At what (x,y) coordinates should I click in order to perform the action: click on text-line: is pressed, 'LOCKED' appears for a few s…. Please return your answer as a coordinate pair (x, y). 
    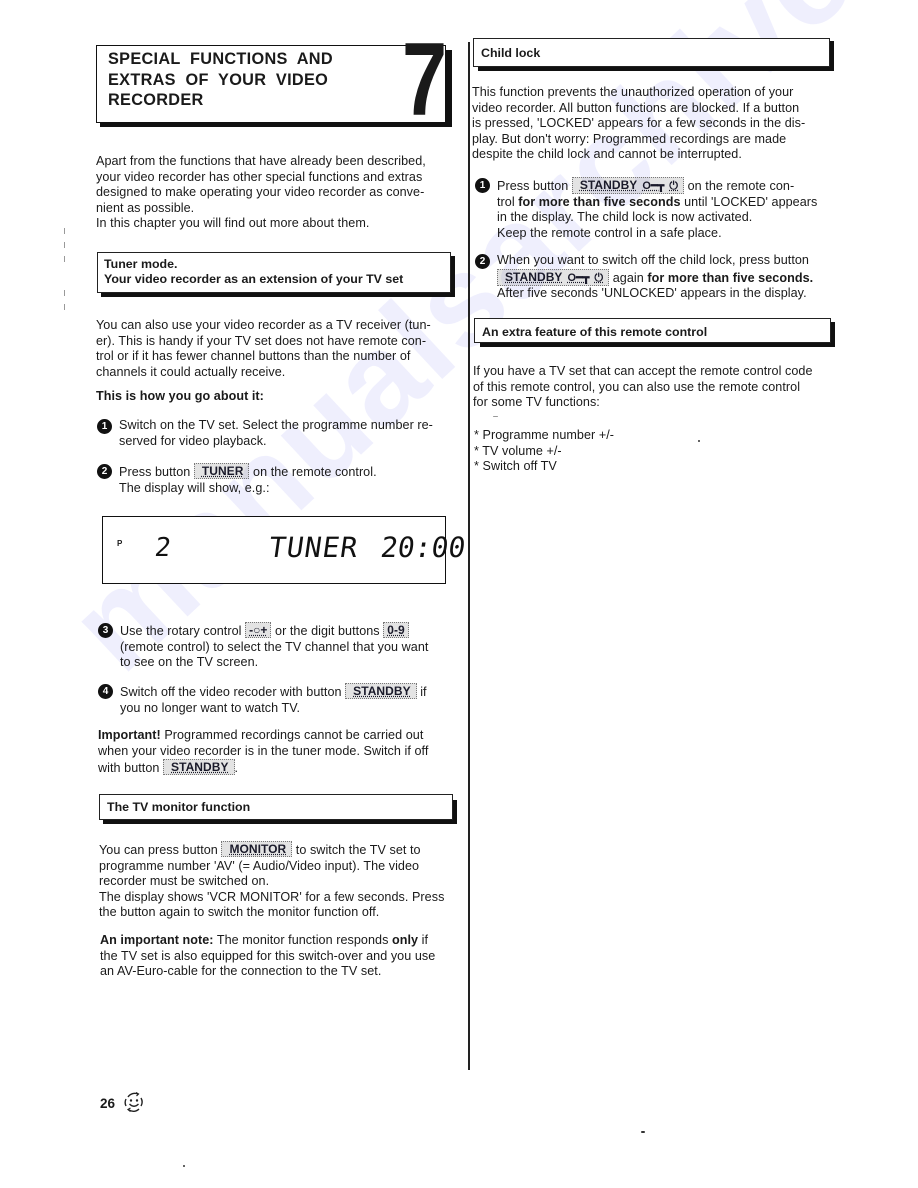
    Looking at the image, I should click on (639, 123).